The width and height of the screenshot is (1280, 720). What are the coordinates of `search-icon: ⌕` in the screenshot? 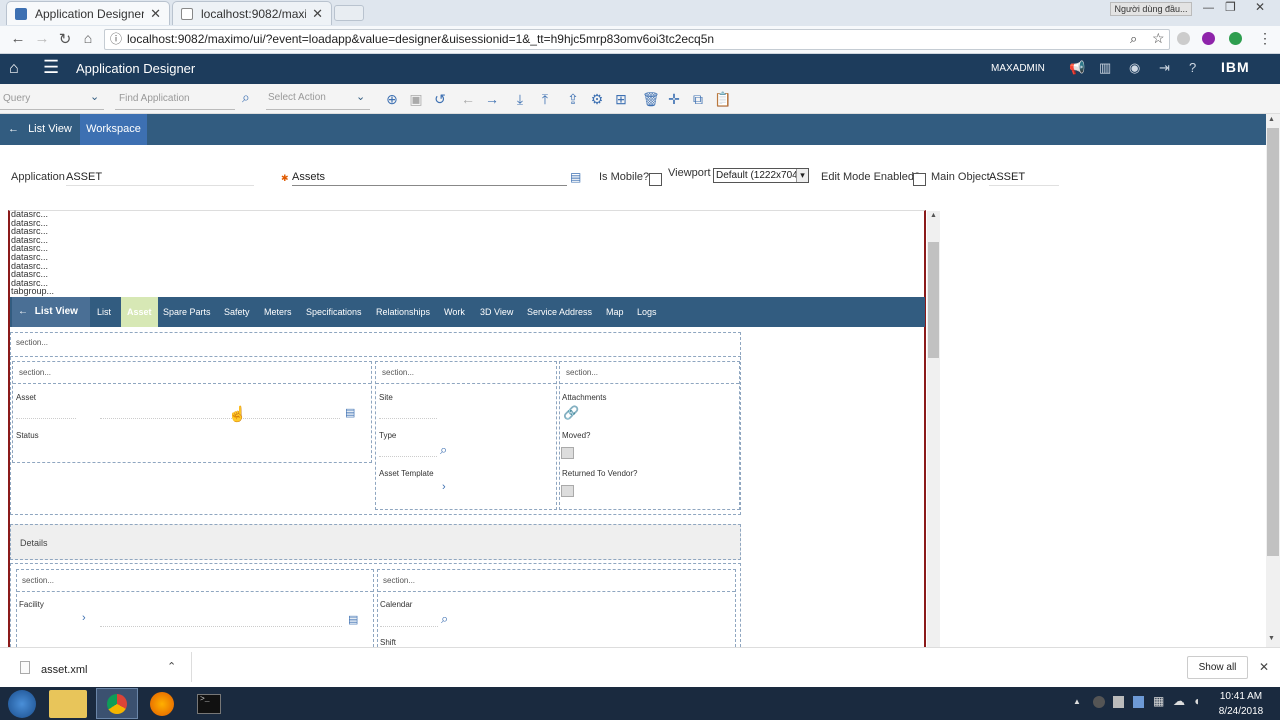 It's located at (444, 619).